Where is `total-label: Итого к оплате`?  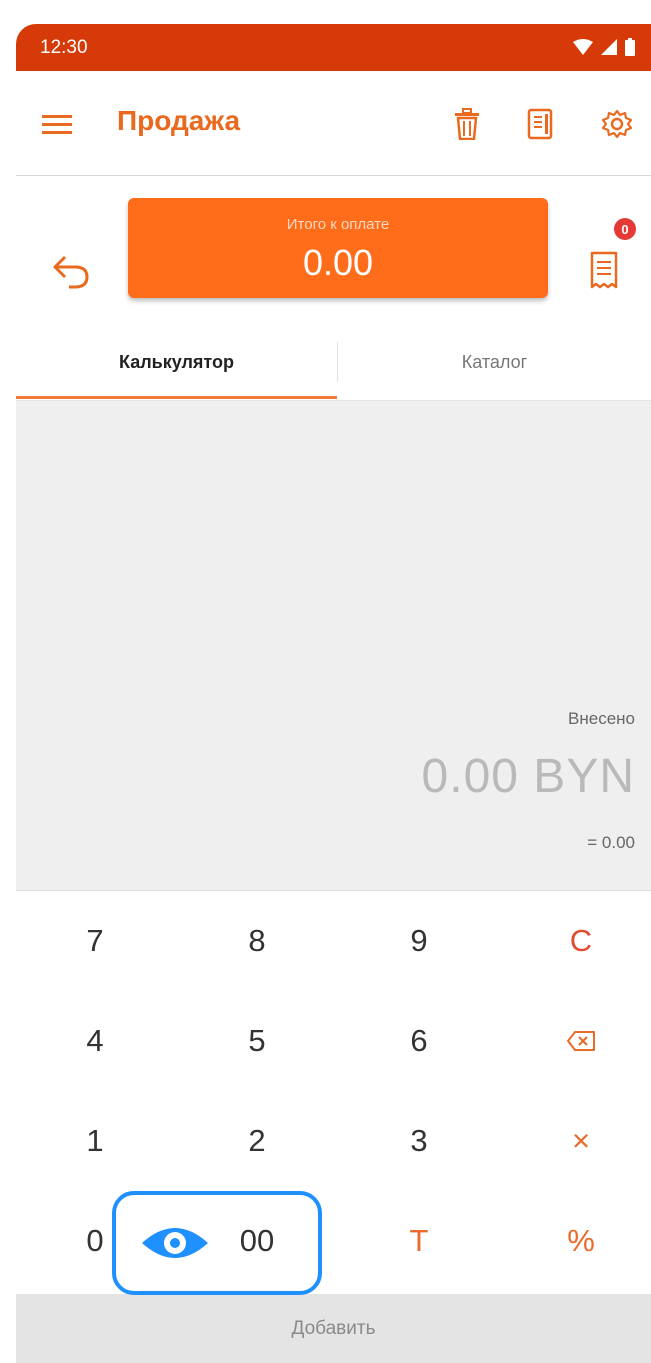
total-label: Итого к оплате is located at coordinates (338, 224).